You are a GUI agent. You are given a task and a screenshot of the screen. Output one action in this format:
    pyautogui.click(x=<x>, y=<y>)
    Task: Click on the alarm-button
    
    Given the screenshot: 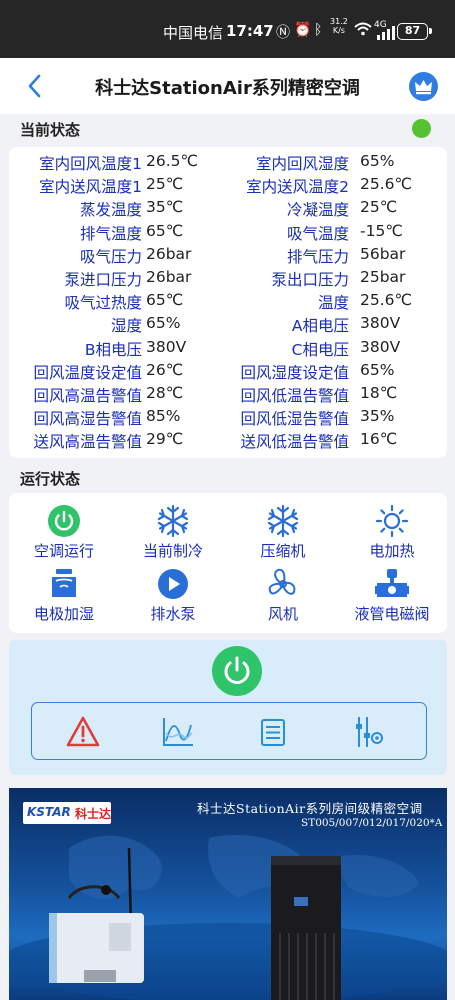 What is the action you would take?
    pyautogui.click(x=83, y=732)
    